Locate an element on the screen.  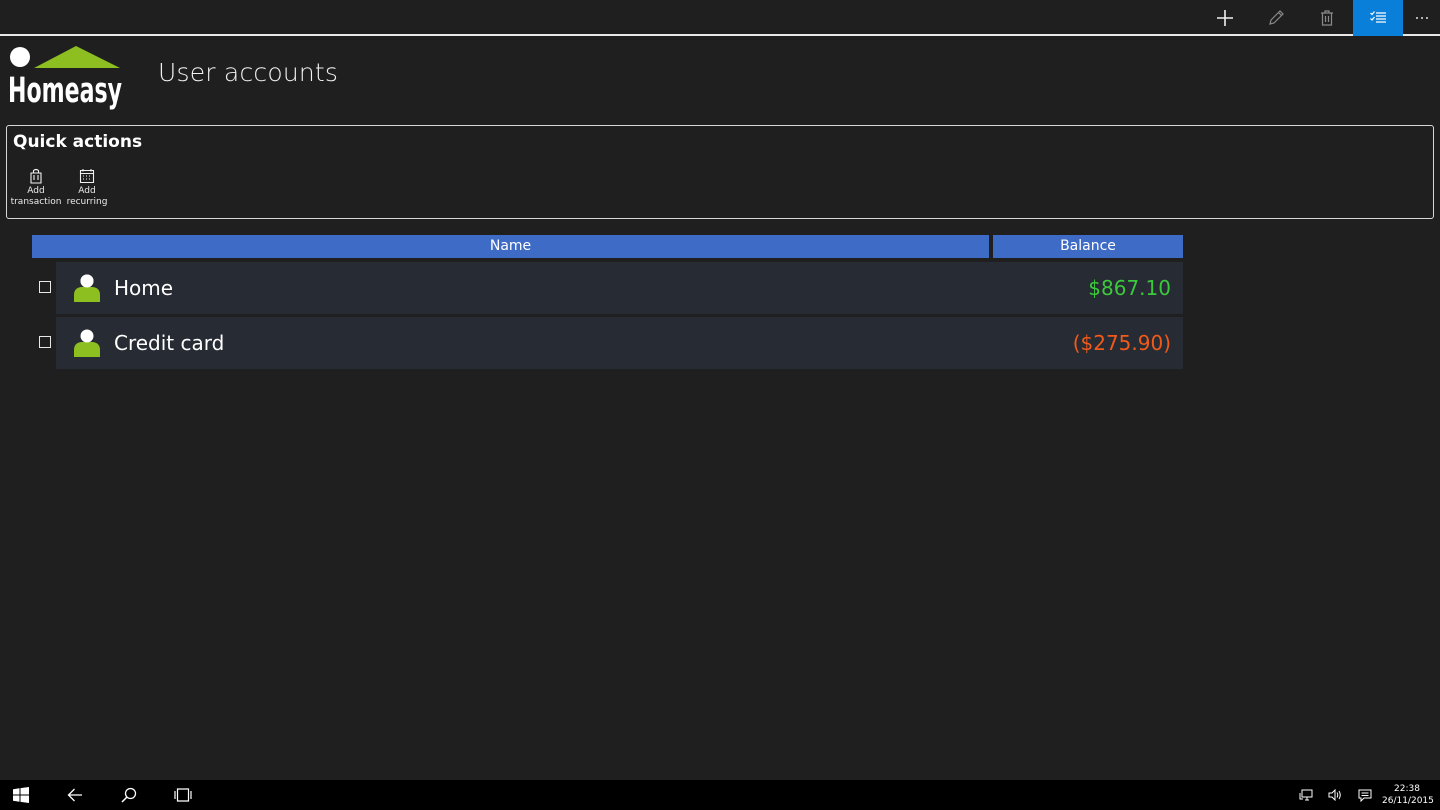
back-icon is located at coordinates (74, 795).